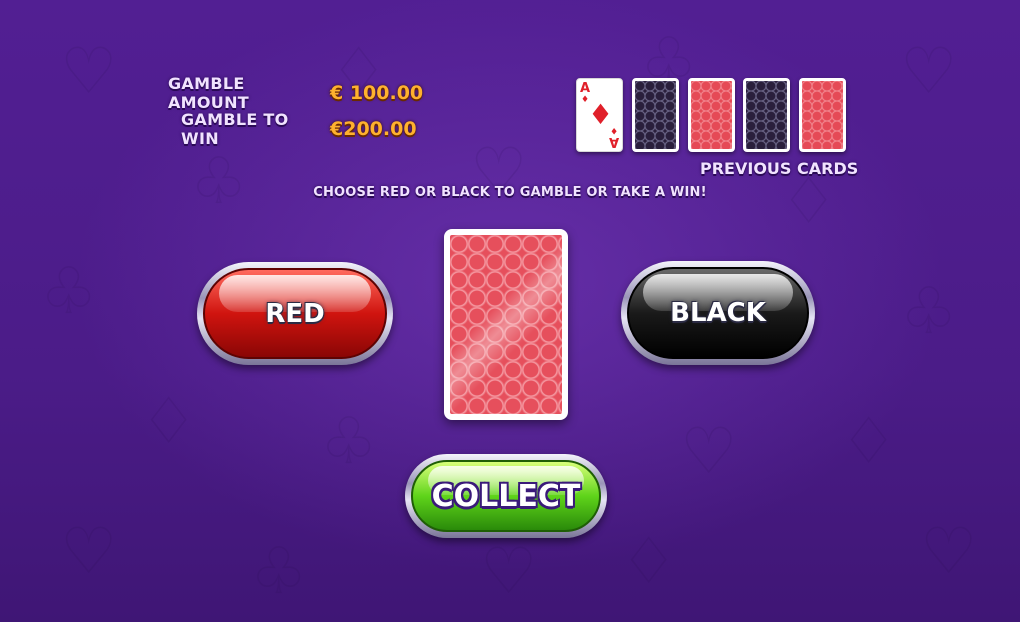 The height and width of the screenshot is (622, 1020). Describe the element at coordinates (295, 93) in the screenshot. I see `gamble-amount-row: GAMBLE AMOUNT € 100.00` at that location.